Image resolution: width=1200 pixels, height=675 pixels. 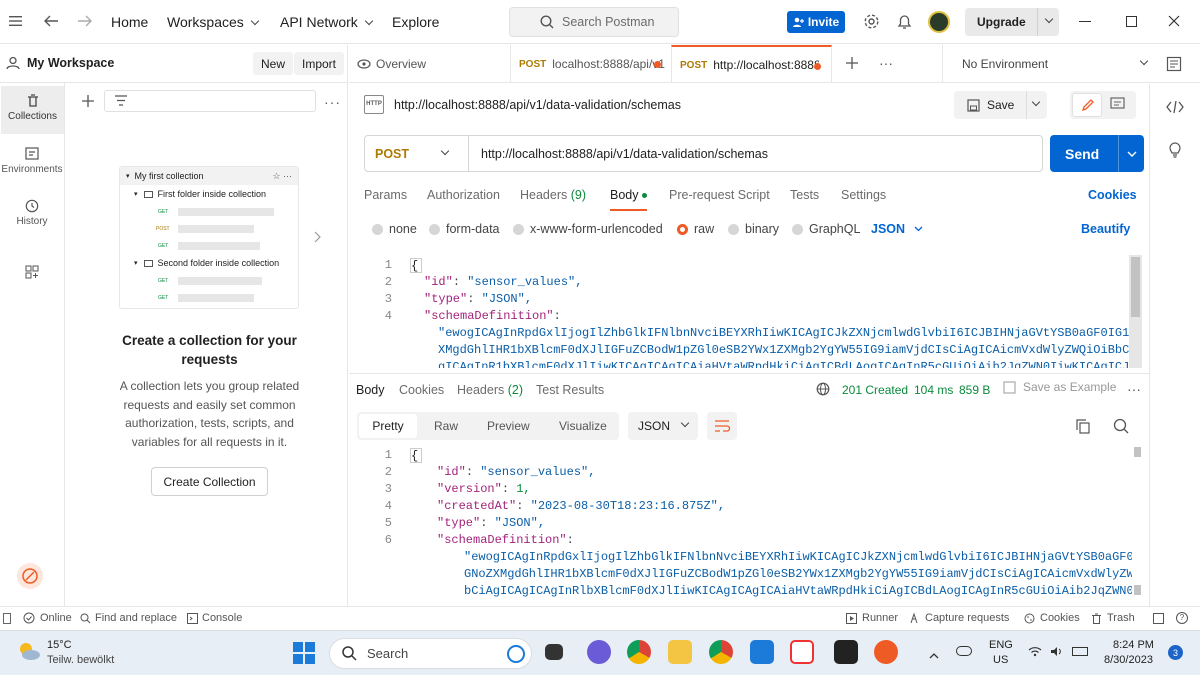 I want to click on terminal-icon, so click(x=846, y=652).